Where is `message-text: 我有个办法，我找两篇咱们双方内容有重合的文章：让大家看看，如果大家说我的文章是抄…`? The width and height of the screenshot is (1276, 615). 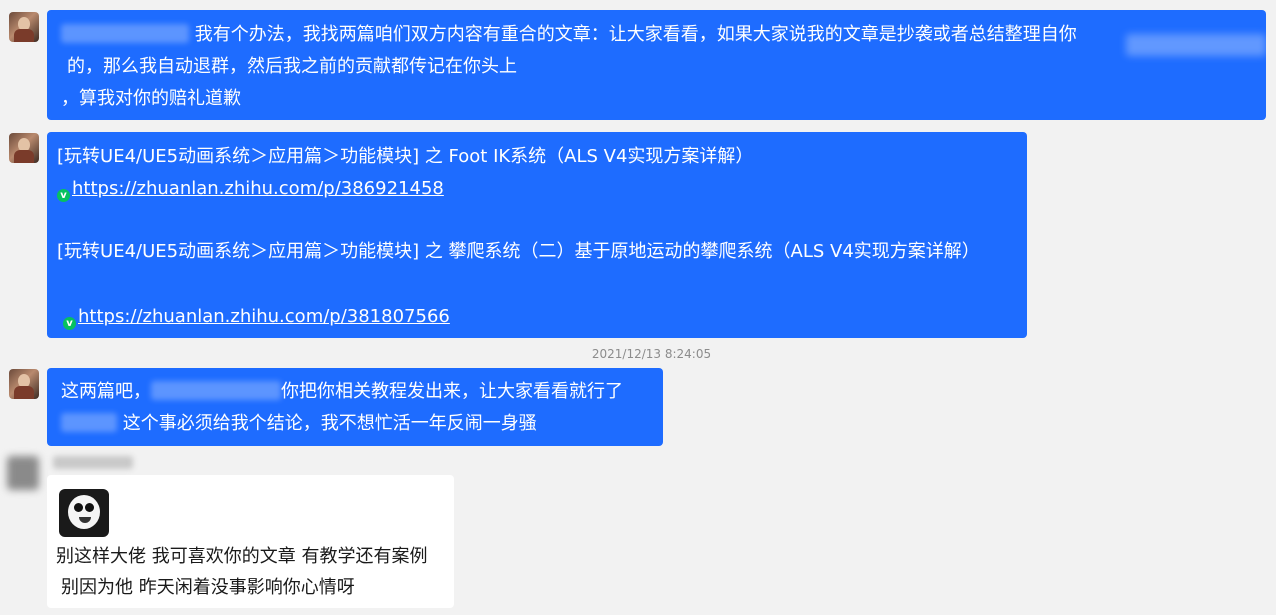 message-text: 我有个办法，我找两篇咱们双方内容有重合的文章：让大家看看，如果大家说我的文章是抄… is located at coordinates (635, 34).